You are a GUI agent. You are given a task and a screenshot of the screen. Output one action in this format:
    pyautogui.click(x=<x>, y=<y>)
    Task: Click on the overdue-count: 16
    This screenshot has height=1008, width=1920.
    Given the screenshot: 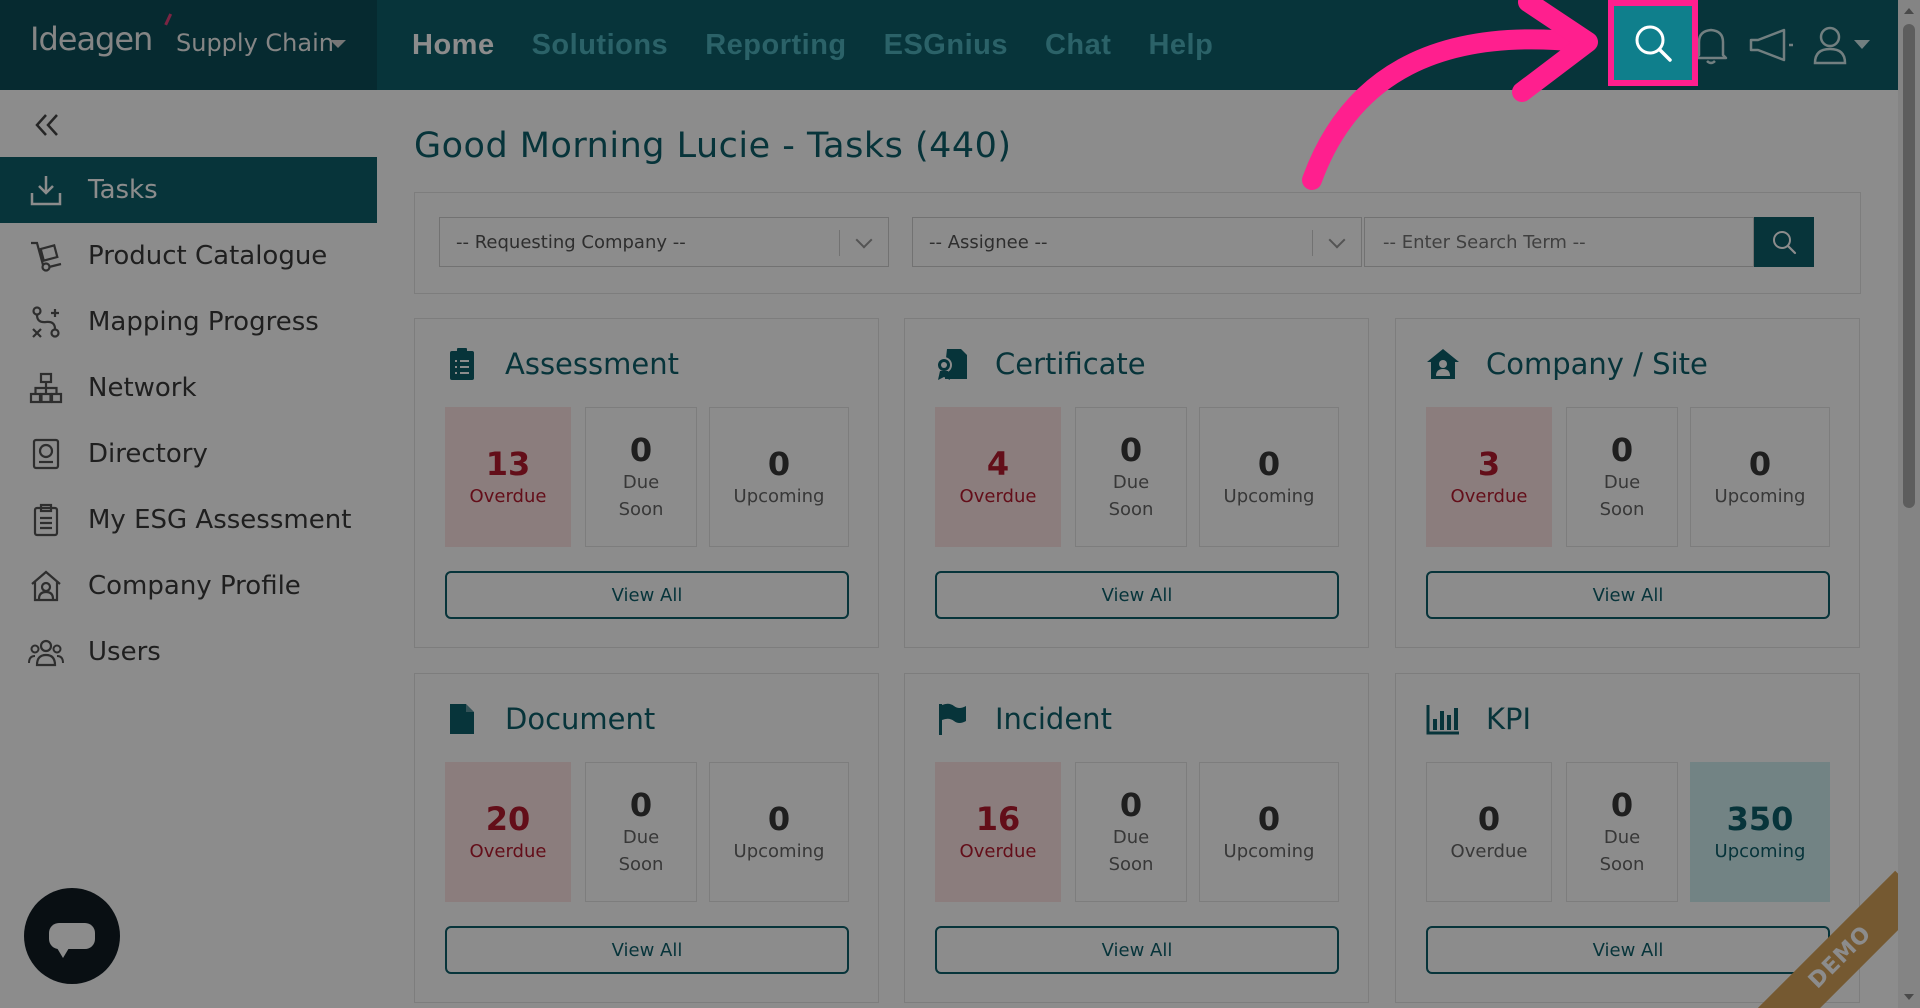 What is the action you would take?
    pyautogui.click(x=998, y=818)
    